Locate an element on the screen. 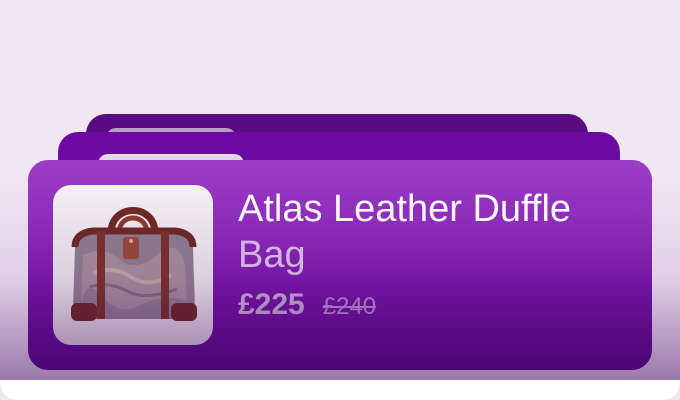 This screenshot has width=680, height=400. price-row: £225 £240 is located at coordinates (307, 305).